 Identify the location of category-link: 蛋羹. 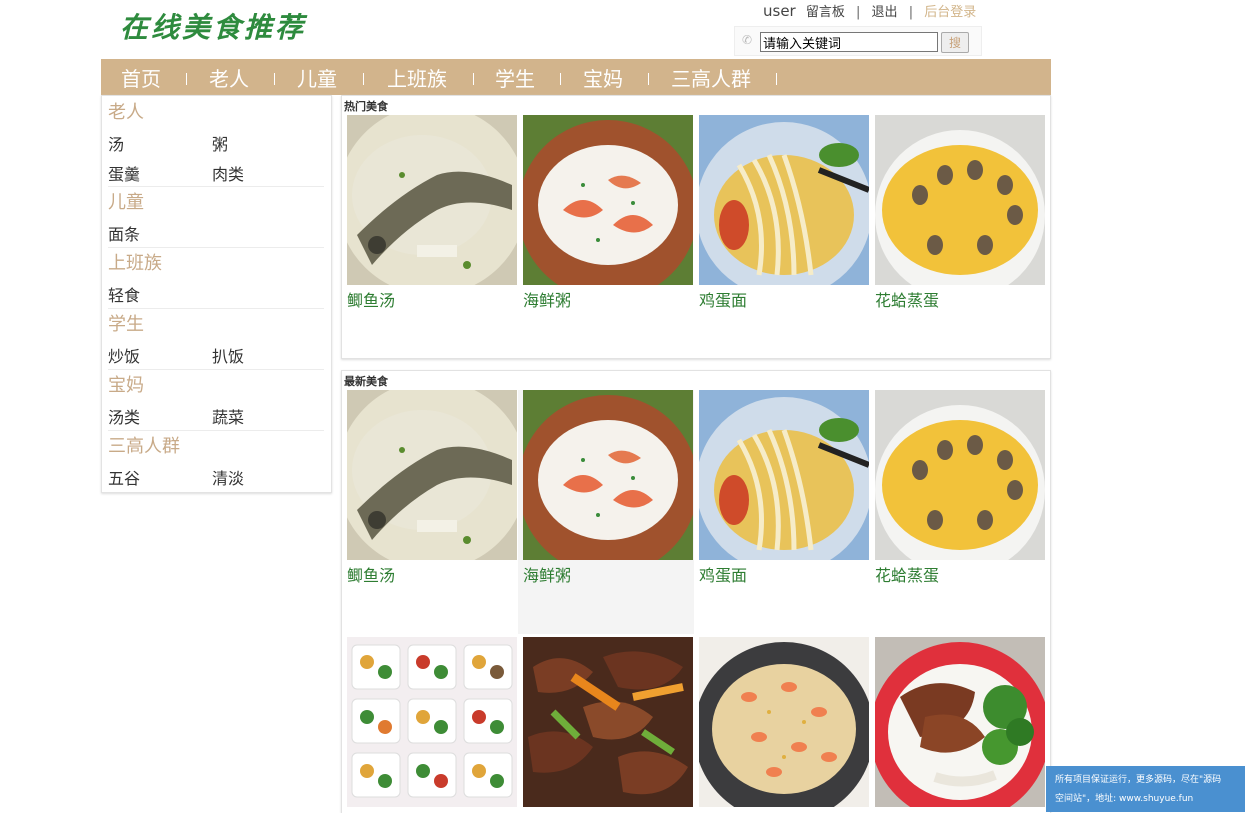
(124, 173).